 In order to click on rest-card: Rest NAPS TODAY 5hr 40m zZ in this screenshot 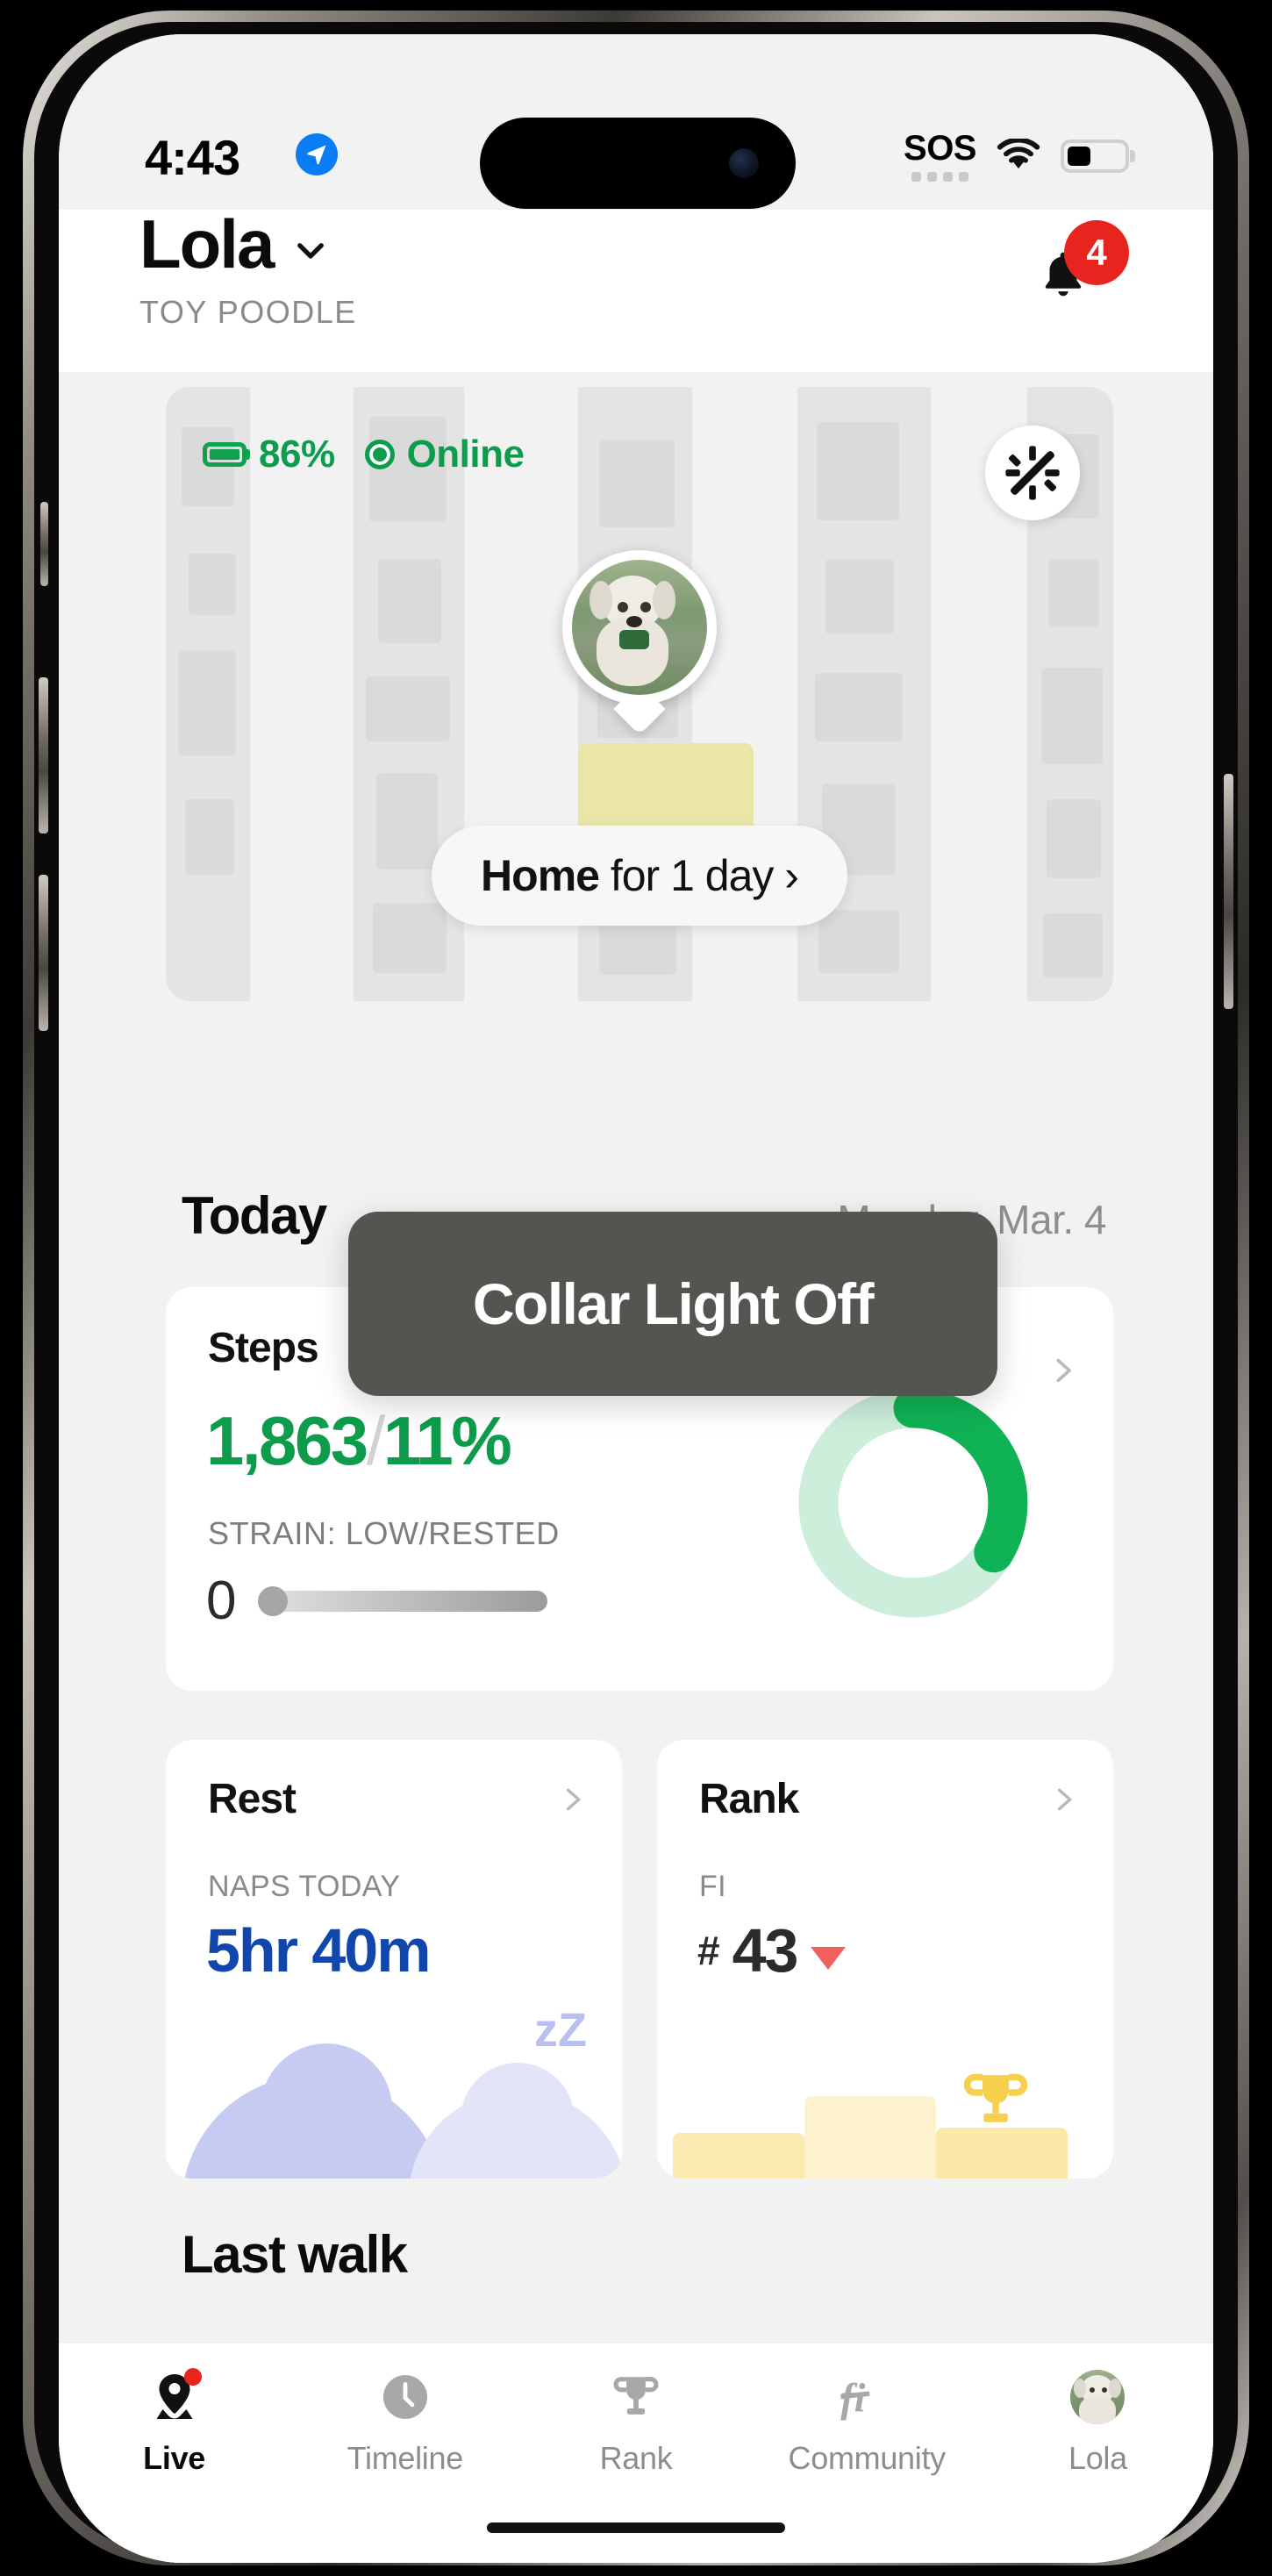, I will do `click(394, 1959)`.